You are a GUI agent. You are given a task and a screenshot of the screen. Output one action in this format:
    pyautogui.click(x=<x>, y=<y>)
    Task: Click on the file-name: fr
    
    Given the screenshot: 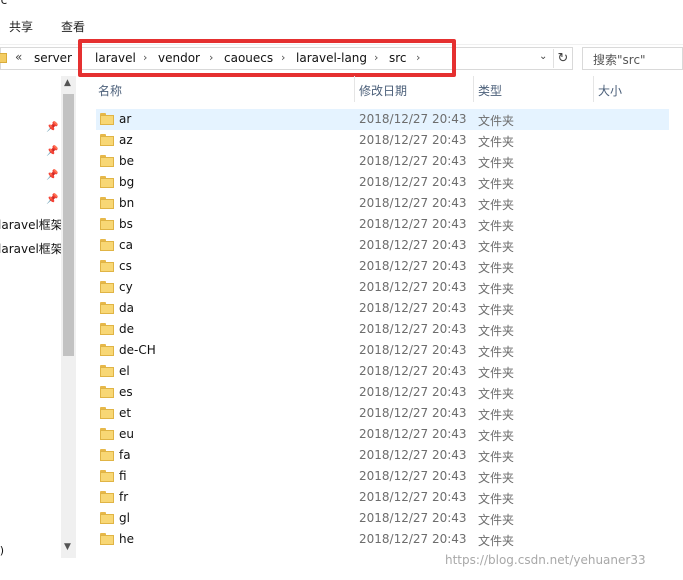 What is the action you would take?
    pyautogui.click(x=124, y=497)
    